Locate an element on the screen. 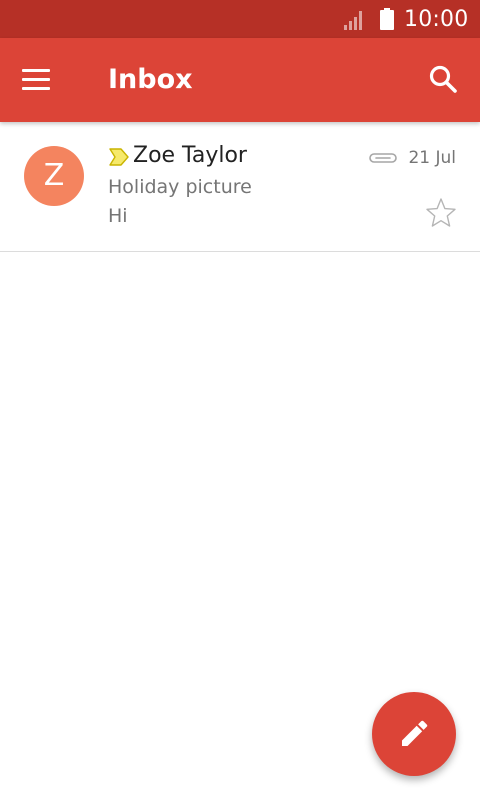 The width and height of the screenshot is (480, 800). menu-button is located at coordinates (36, 80).